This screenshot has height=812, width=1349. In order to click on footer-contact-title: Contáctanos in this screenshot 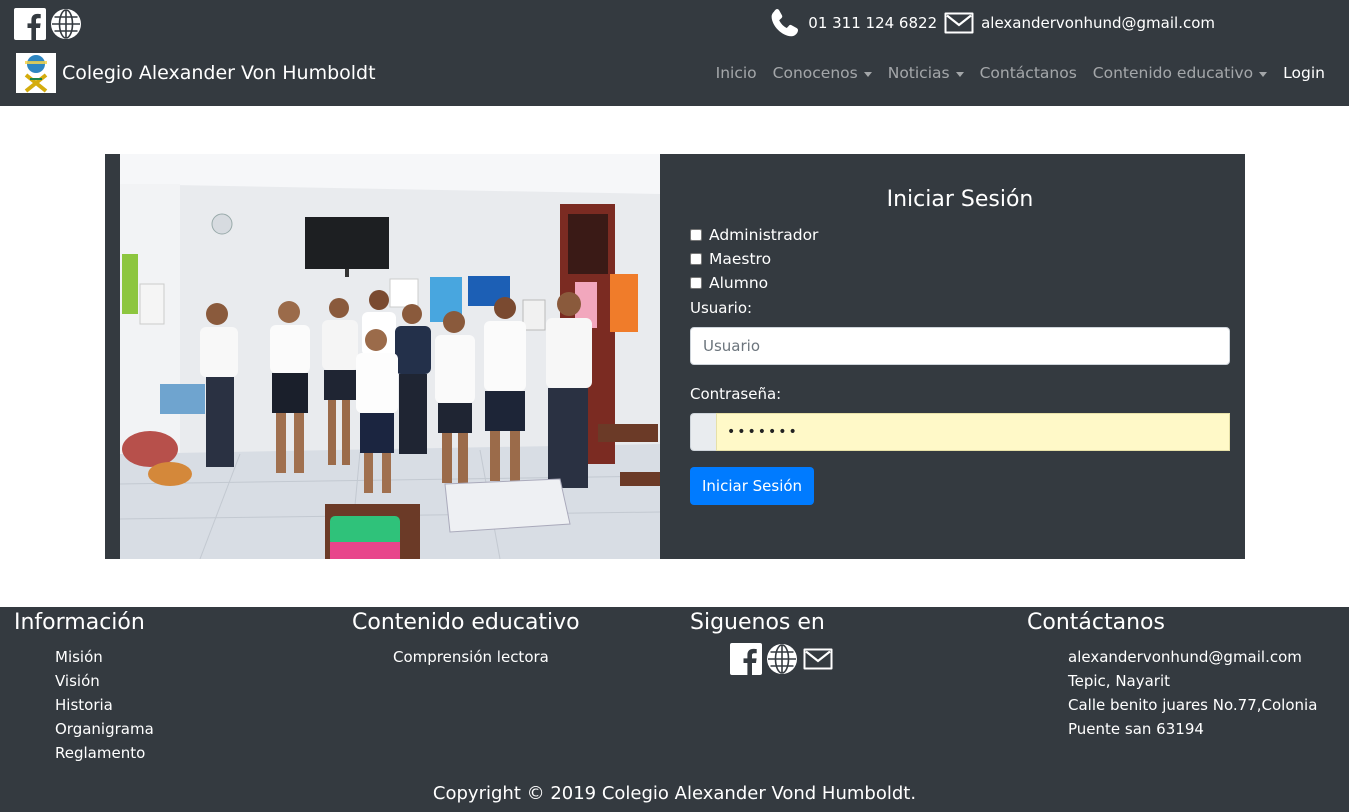, I will do `click(1096, 622)`.